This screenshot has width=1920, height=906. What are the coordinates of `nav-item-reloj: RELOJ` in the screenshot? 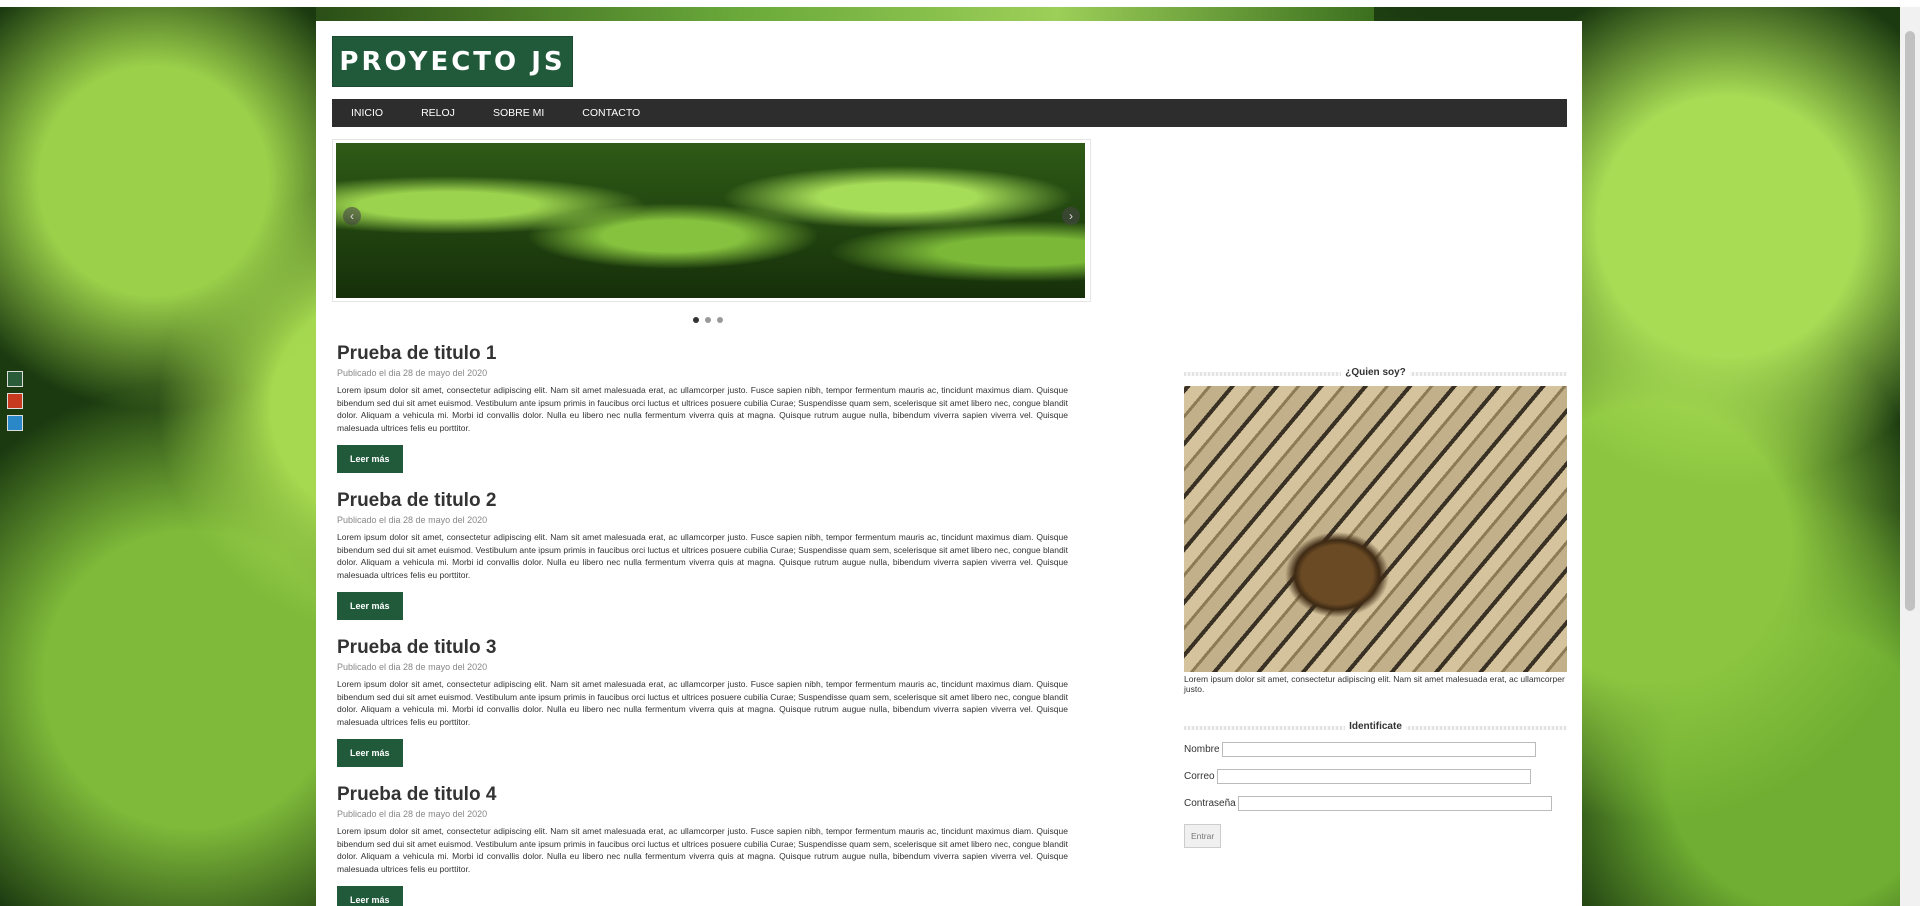 It's located at (438, 113).